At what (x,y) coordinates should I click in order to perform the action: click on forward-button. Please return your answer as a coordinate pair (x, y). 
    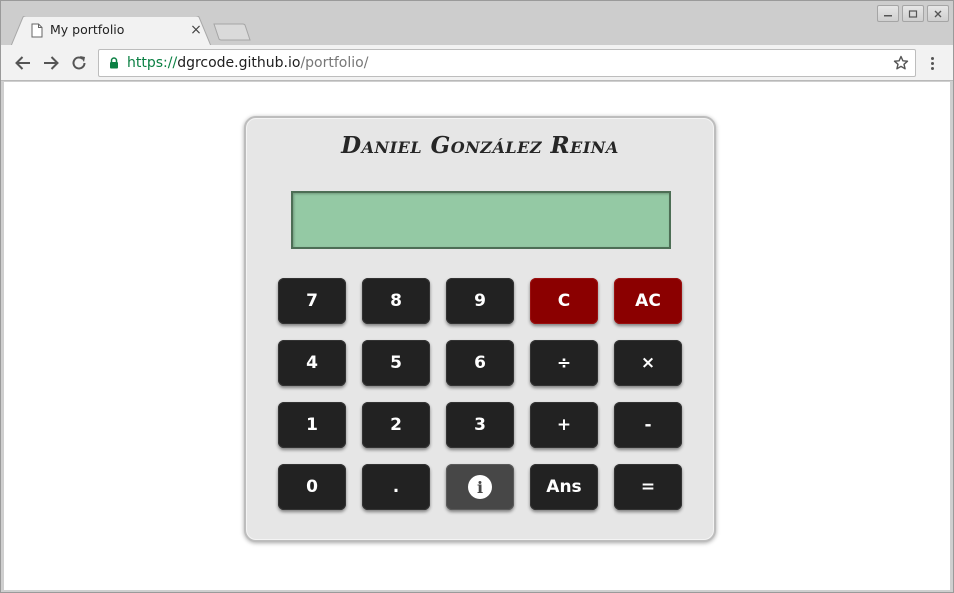
    Looking at the image, I should click on (51, 63).